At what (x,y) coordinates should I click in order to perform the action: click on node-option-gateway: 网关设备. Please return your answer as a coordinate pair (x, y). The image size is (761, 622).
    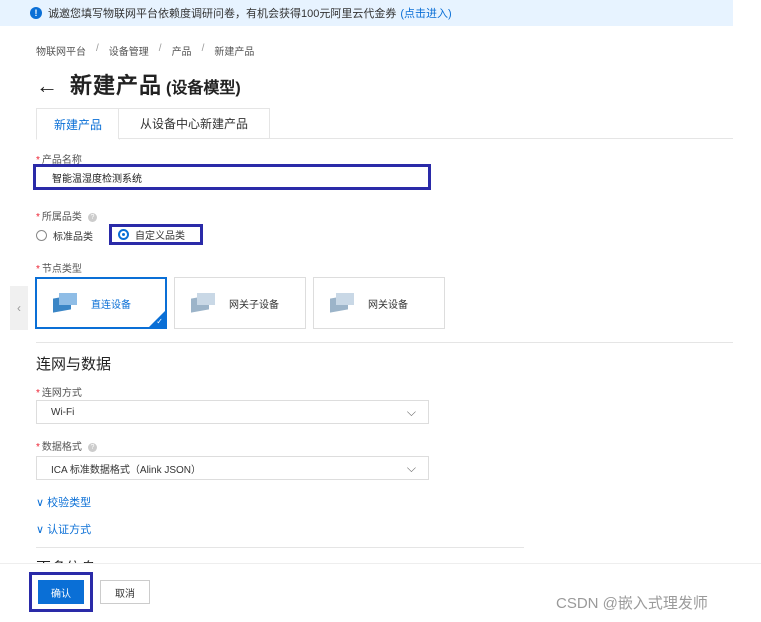
    Looking at the image, I should click on (379, 303).